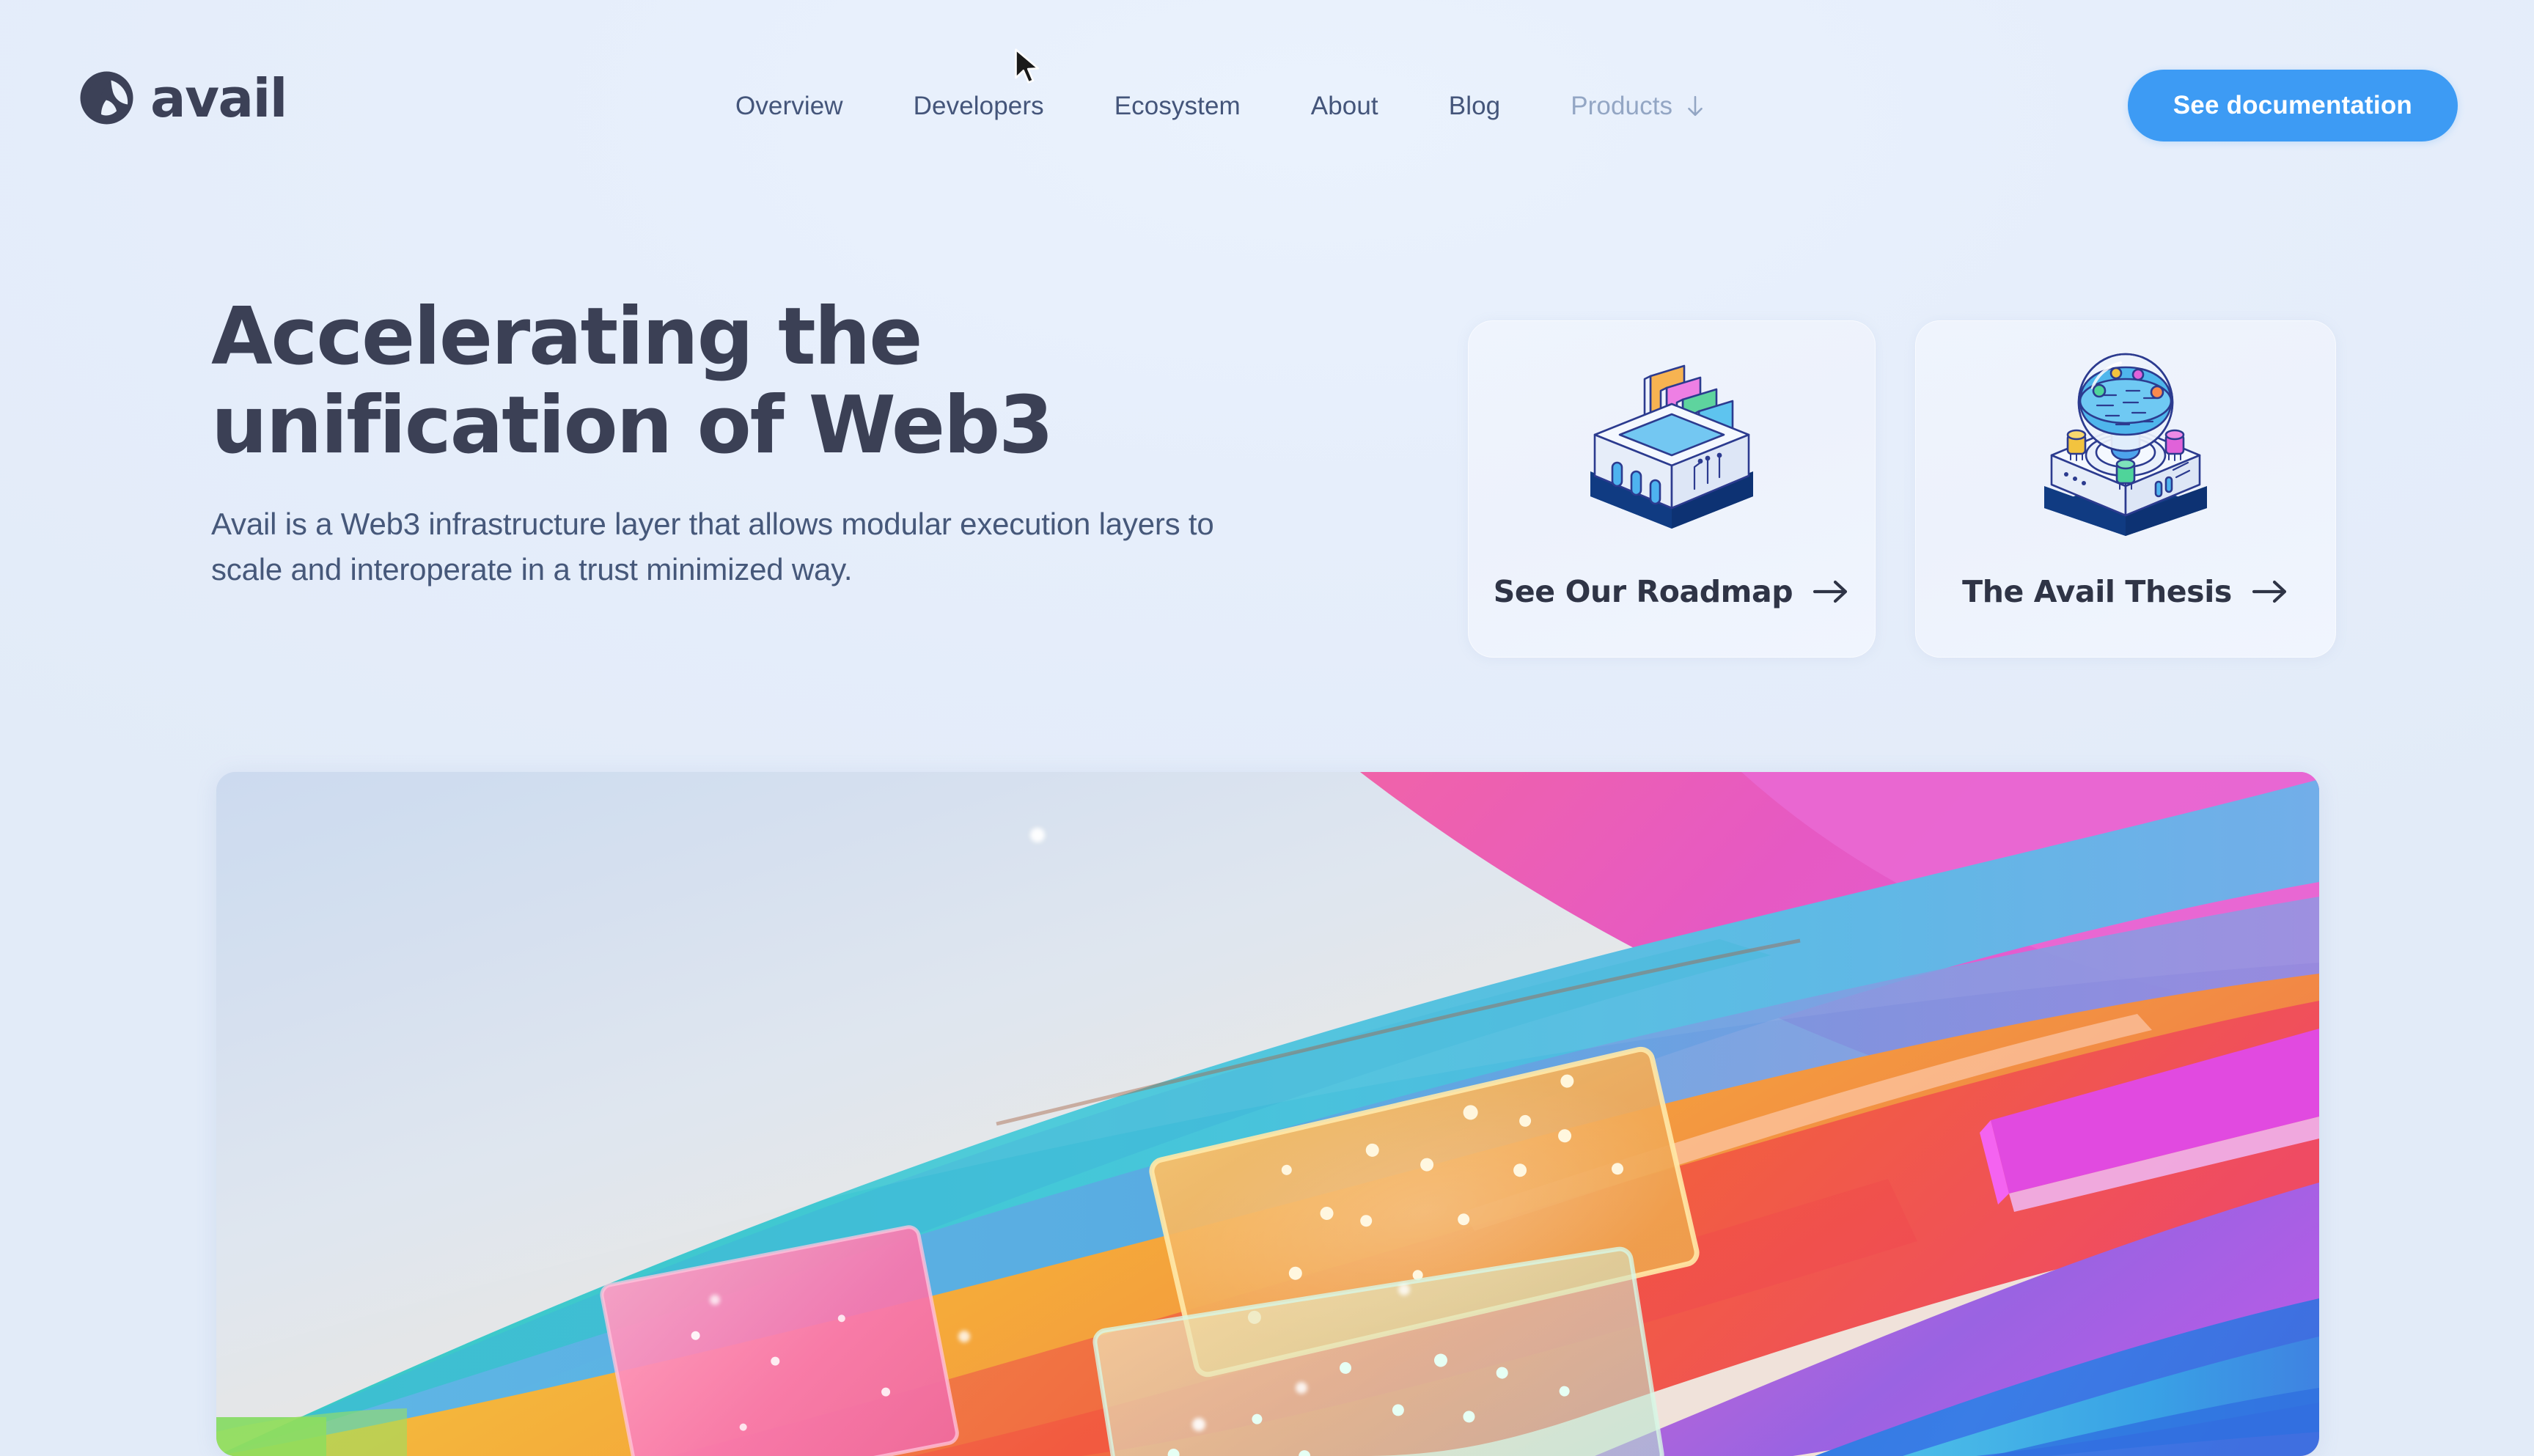 The image size is (2534, 1456). What do you see at coordinates (632, 425) in the screenshot?
I see `hero-title-line-2: unification of Web3` at bounding box center [632, 425].